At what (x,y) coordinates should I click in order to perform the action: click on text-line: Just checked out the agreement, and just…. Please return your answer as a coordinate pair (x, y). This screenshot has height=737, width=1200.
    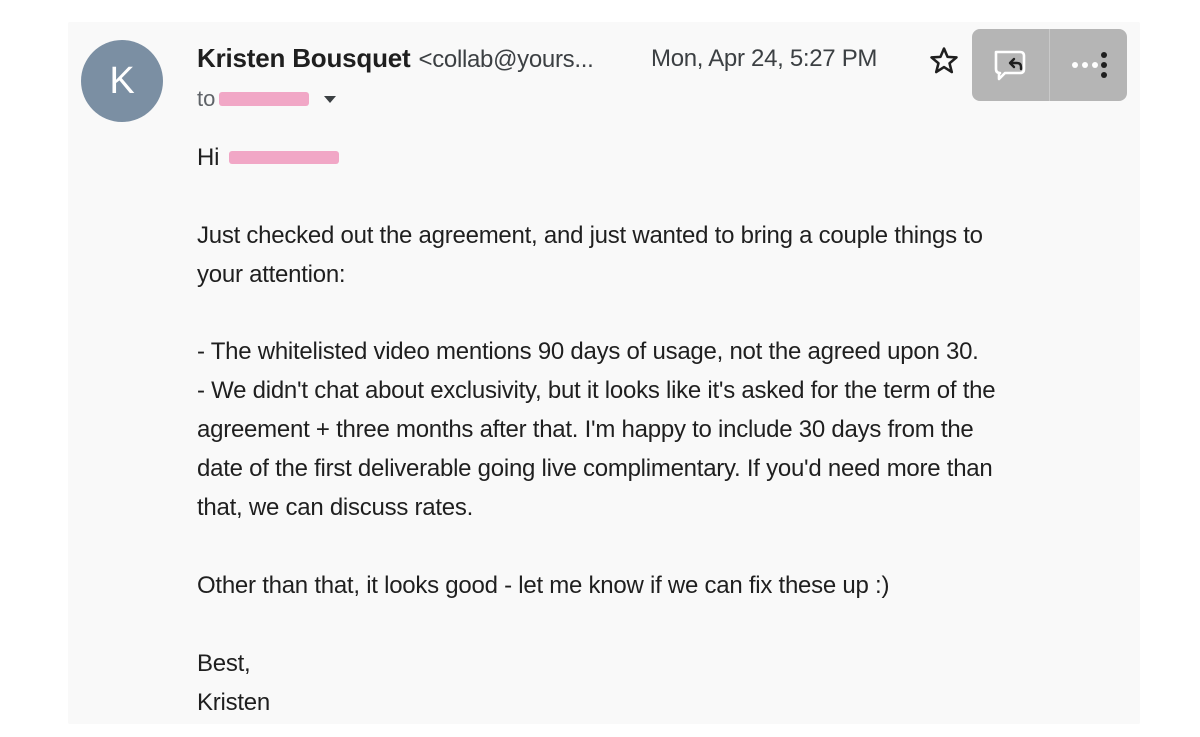
    Looking at the image, I should click on (590, 235).